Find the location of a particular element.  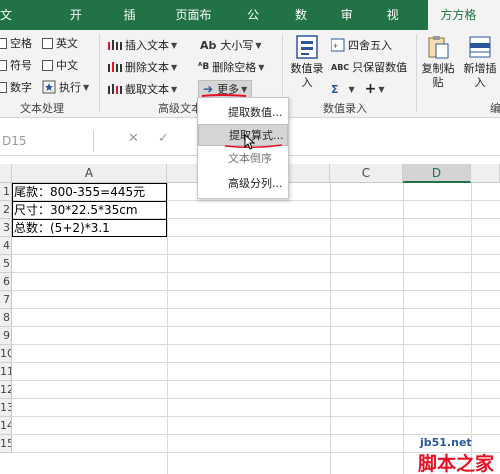

new-insert-button: 新增插入 is located at coordinates (480, 62).